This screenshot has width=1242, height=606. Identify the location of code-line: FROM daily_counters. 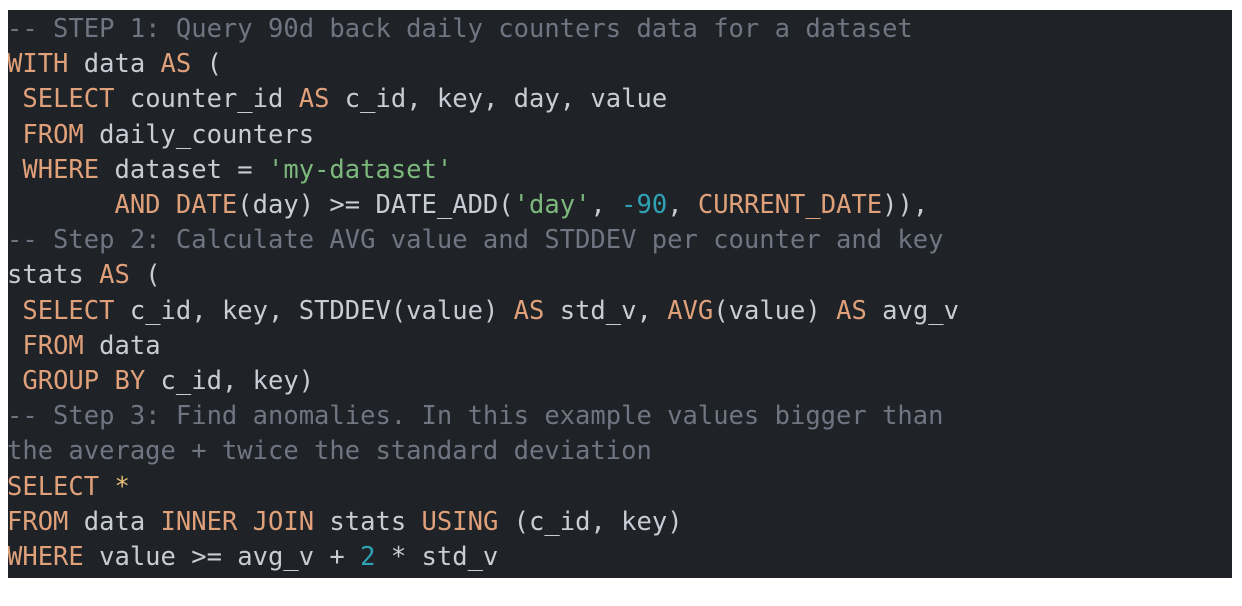
(620, 135).